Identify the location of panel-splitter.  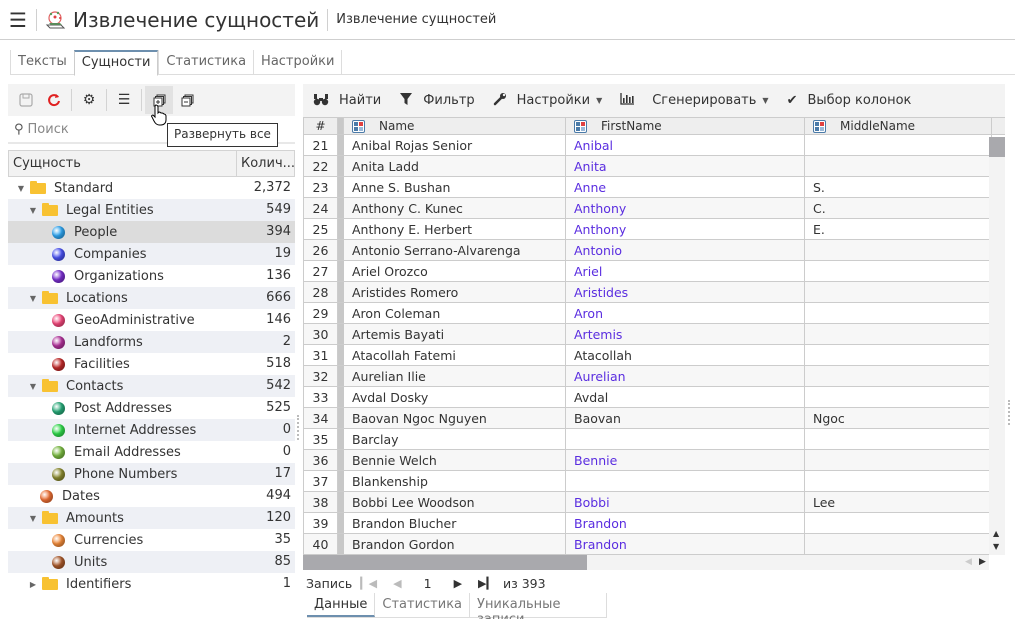
(298, 427).